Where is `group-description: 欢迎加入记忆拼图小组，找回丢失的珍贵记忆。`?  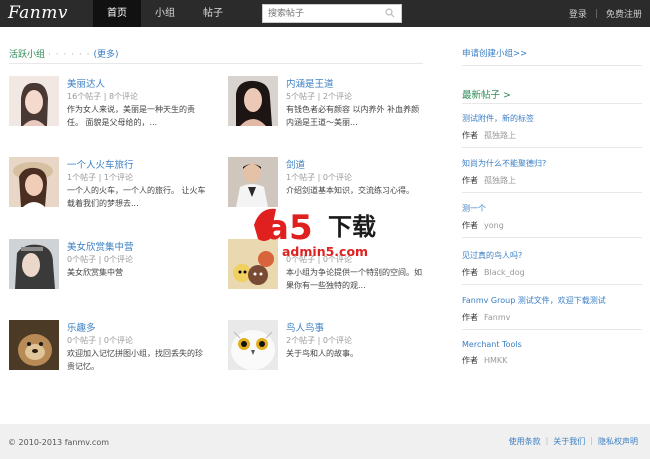 group-description: 欢迎加入记忆拼图小组，找回丢失的珍贵记忆。 is located at coordinates (135, 360).